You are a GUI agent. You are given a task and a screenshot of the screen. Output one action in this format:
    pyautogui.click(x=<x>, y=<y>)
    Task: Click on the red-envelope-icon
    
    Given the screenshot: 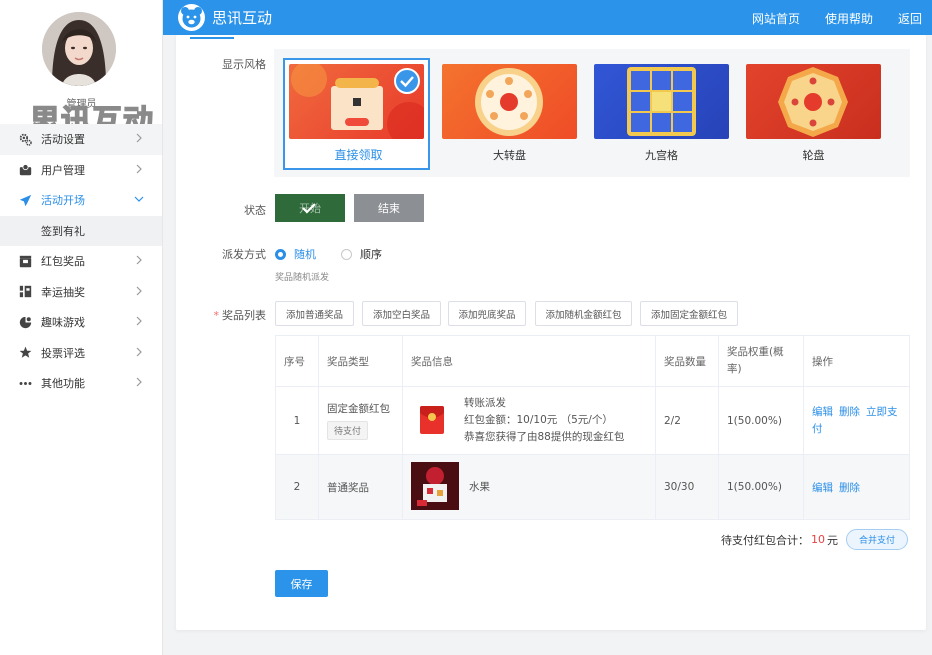 What is the action you would take?
    pyautogui.click(x=432, y=420)
    